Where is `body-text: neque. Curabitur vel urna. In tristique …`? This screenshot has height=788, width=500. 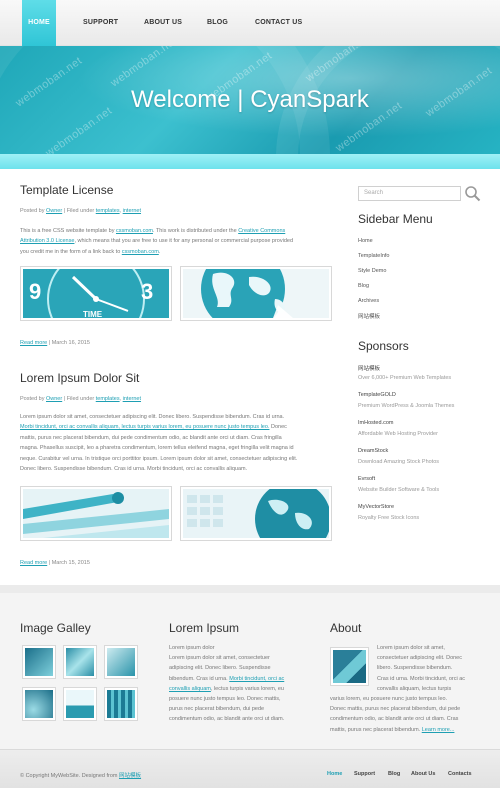
body-text: neque. Curabitur vel urna. In tristique … is located at coordinates (159, 458).